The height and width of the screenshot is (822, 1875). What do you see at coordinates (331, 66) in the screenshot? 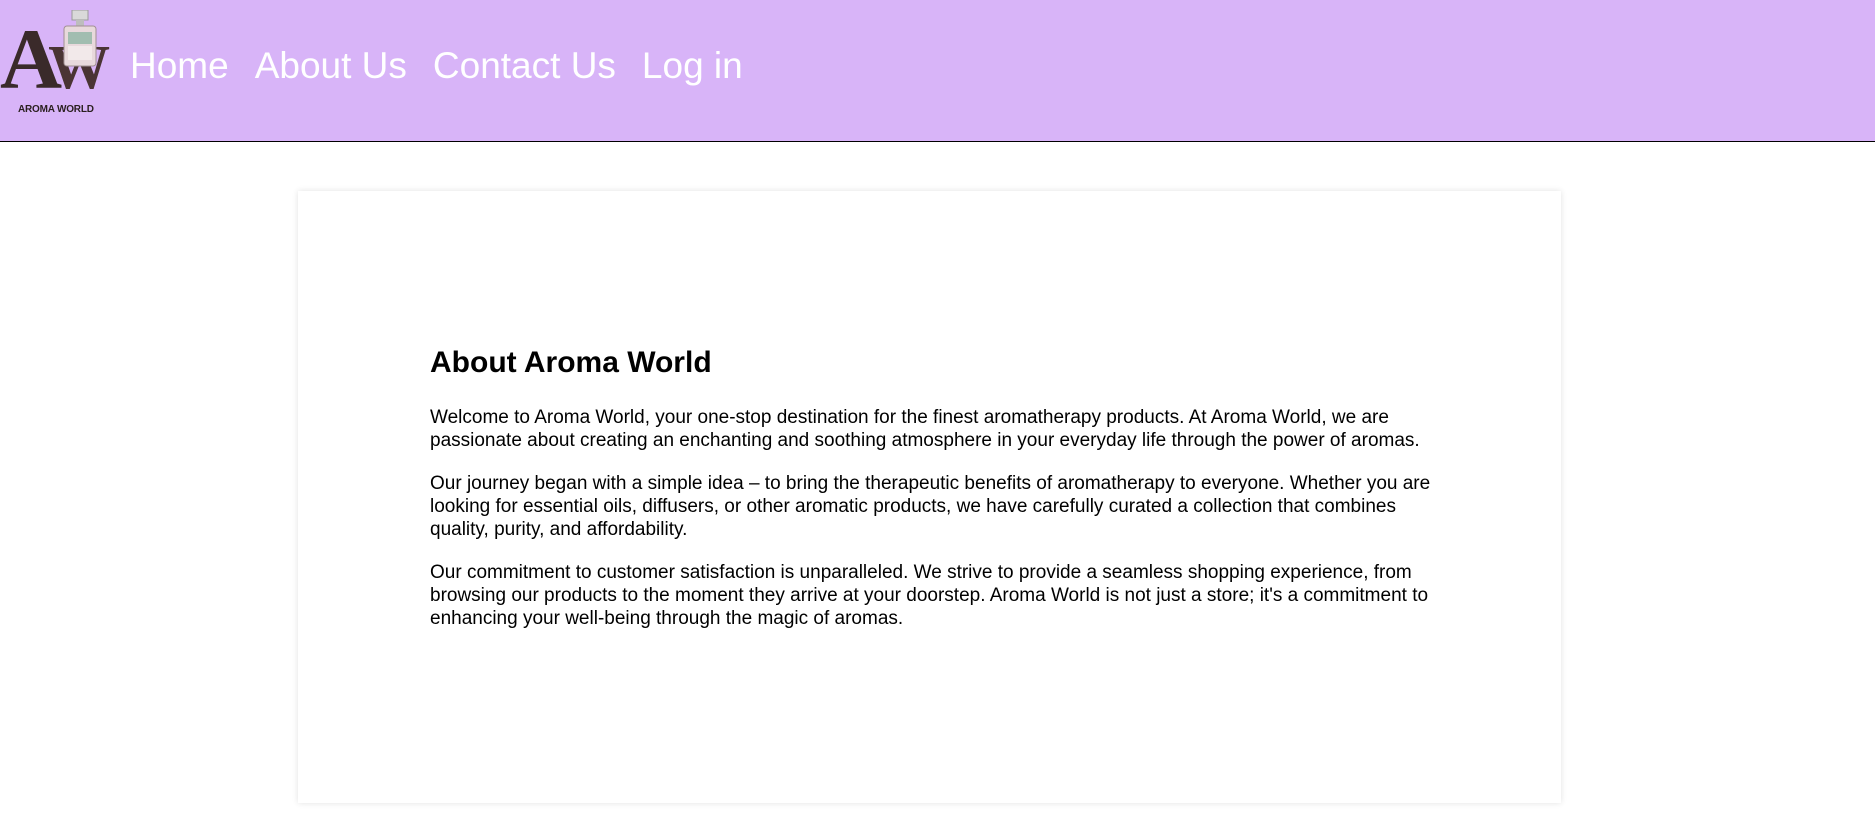
I see `nav-about-us: About Us` at bounding box center [331, 66].